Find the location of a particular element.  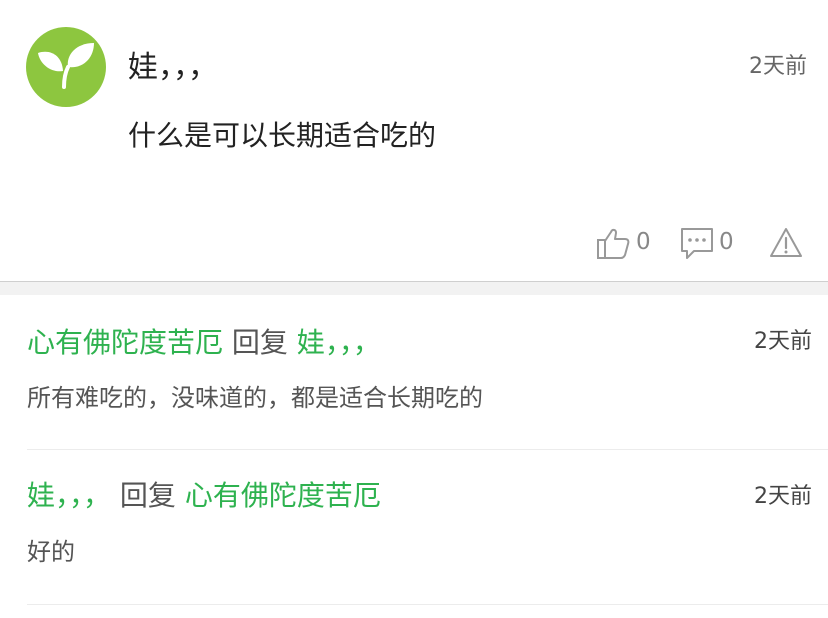

like-button: 0 is located at coordinates (626, 243).